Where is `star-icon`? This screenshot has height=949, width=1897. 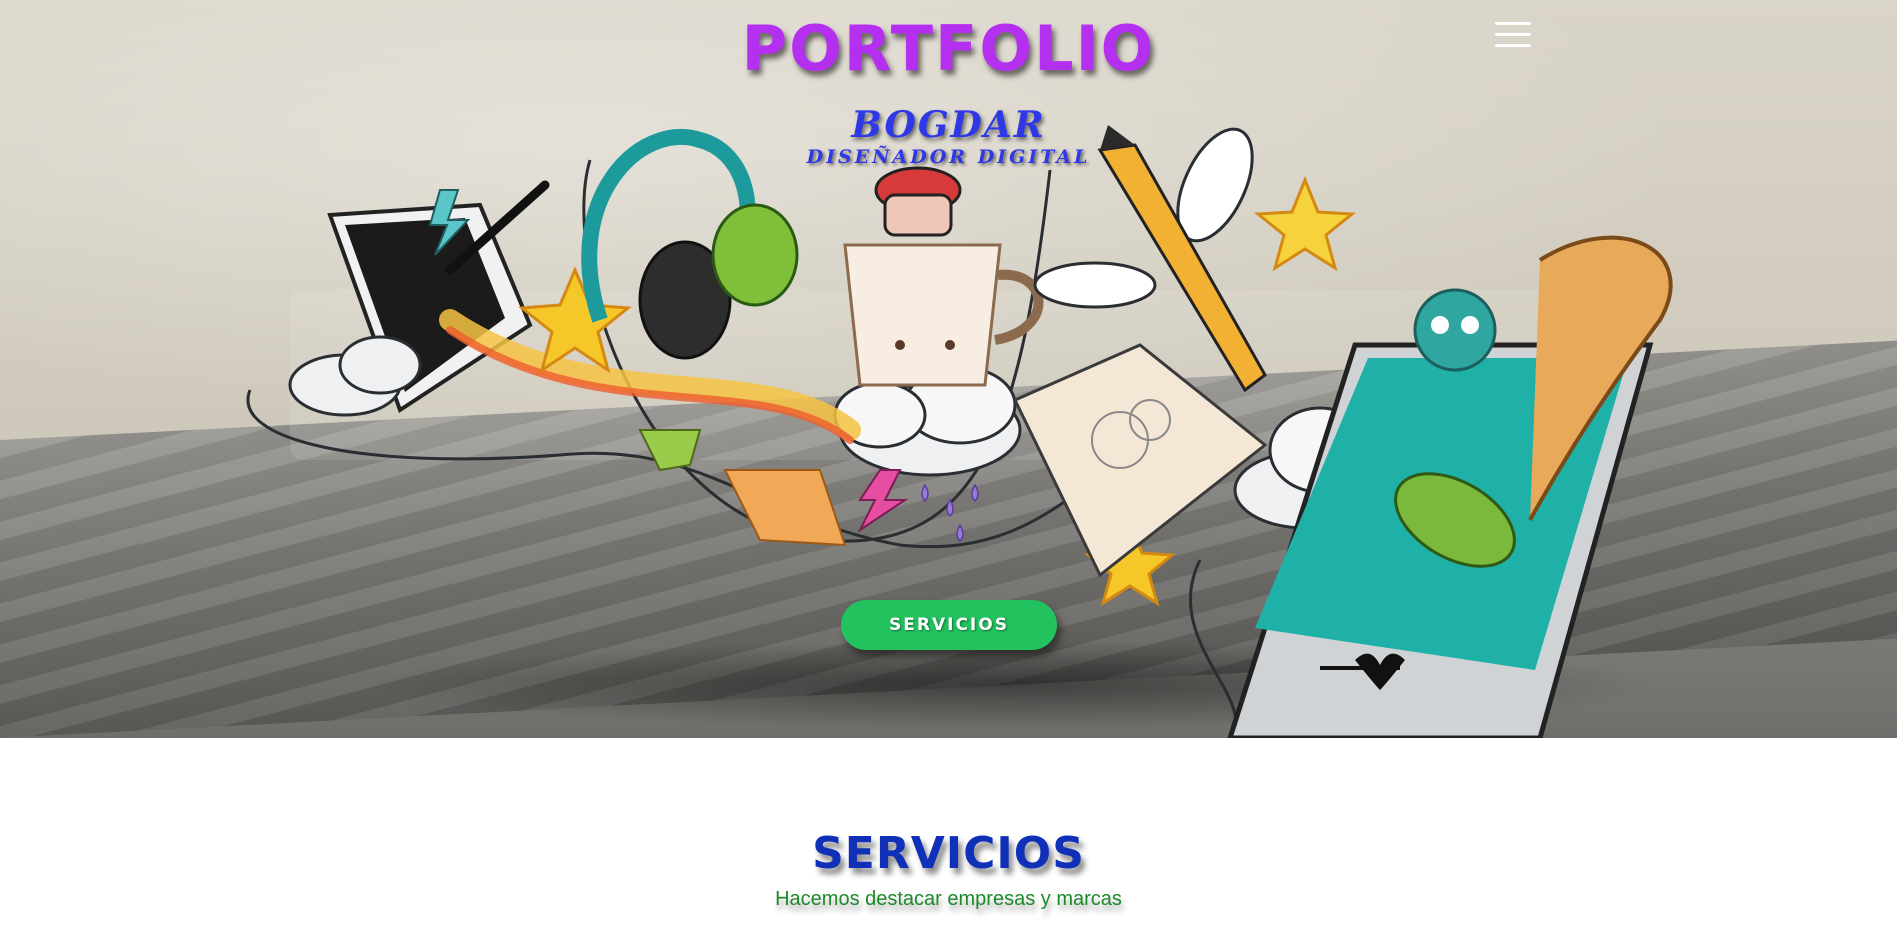
star-icon is located at coordinates (1305, 224).